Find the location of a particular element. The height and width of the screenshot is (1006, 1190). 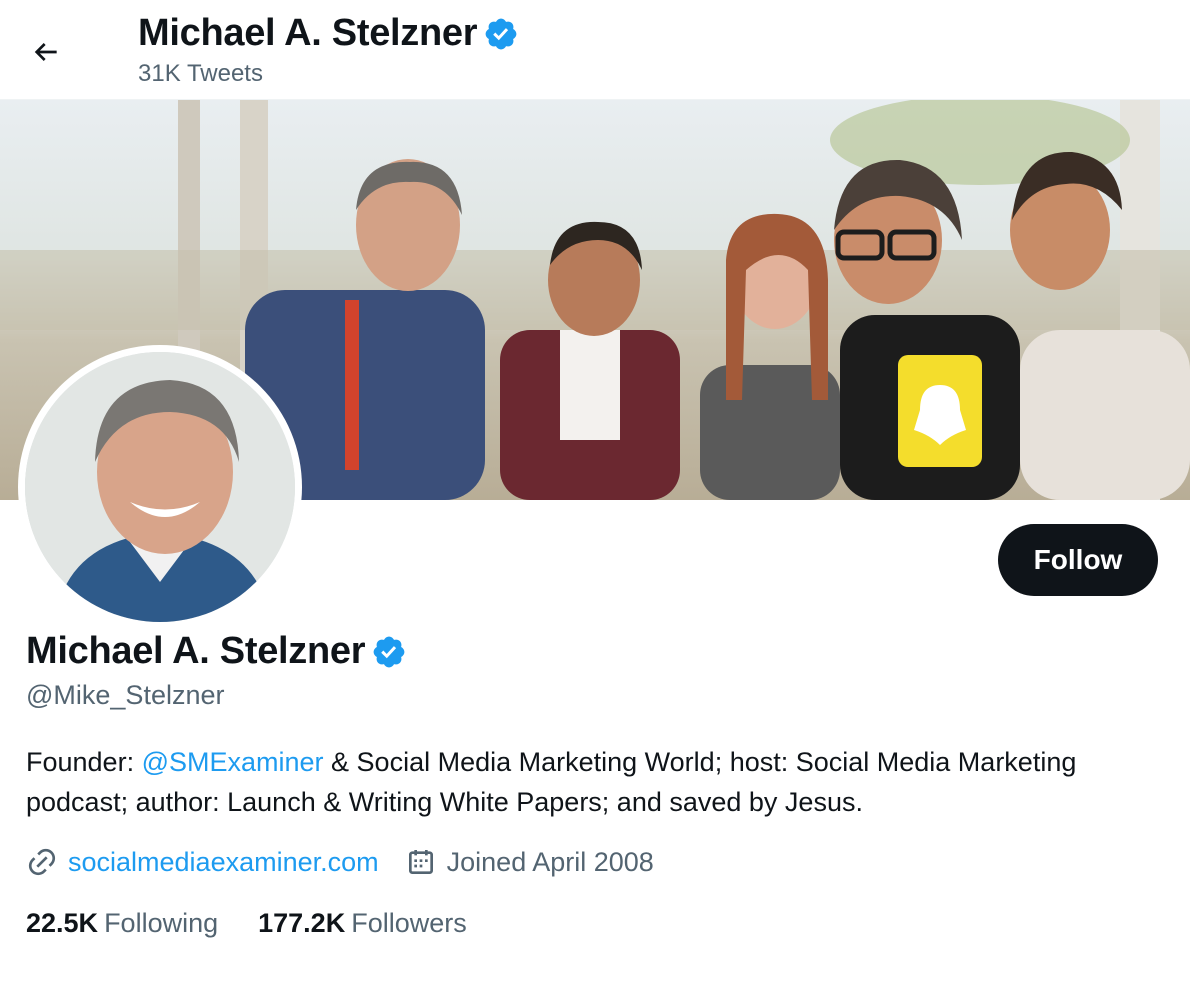

link-icon is located at coordinates (42, 862).